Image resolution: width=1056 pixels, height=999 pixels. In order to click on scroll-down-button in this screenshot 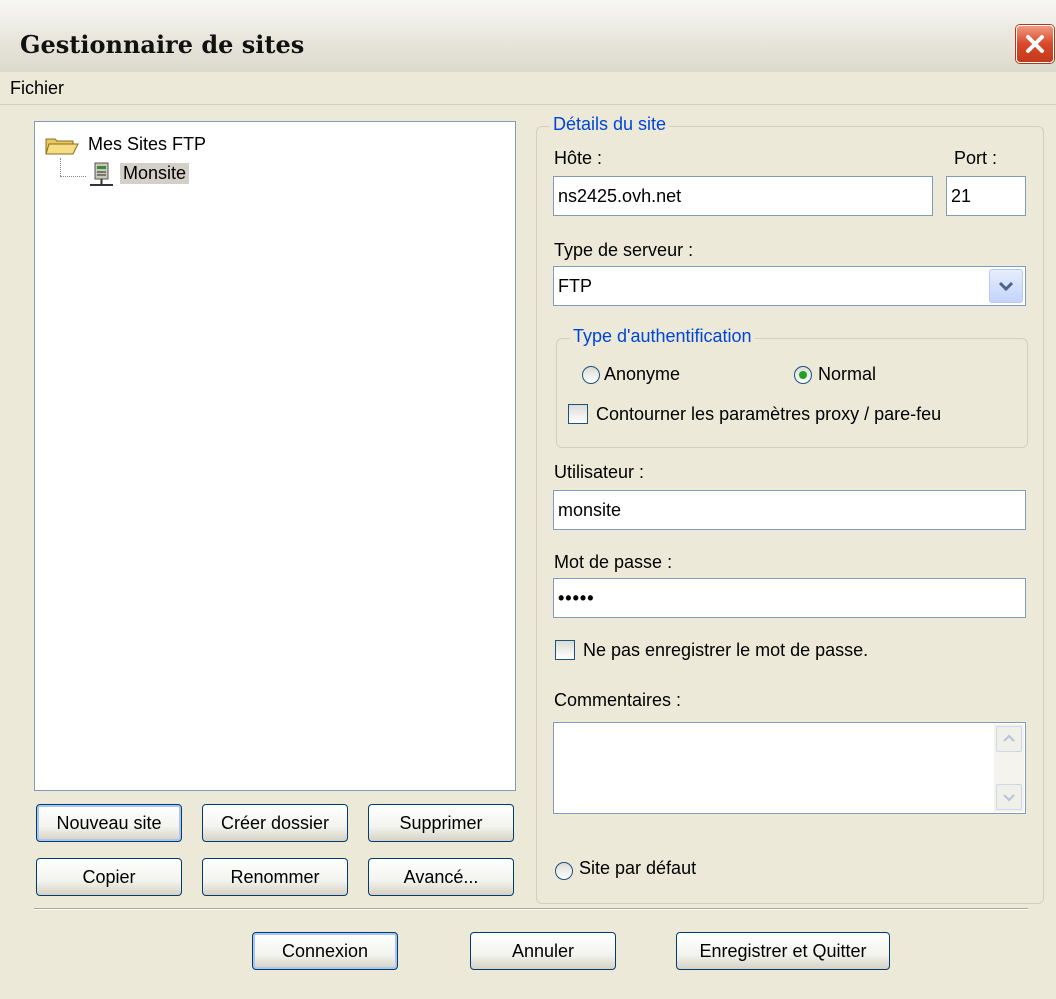, I will do `click(1009, 797)`.